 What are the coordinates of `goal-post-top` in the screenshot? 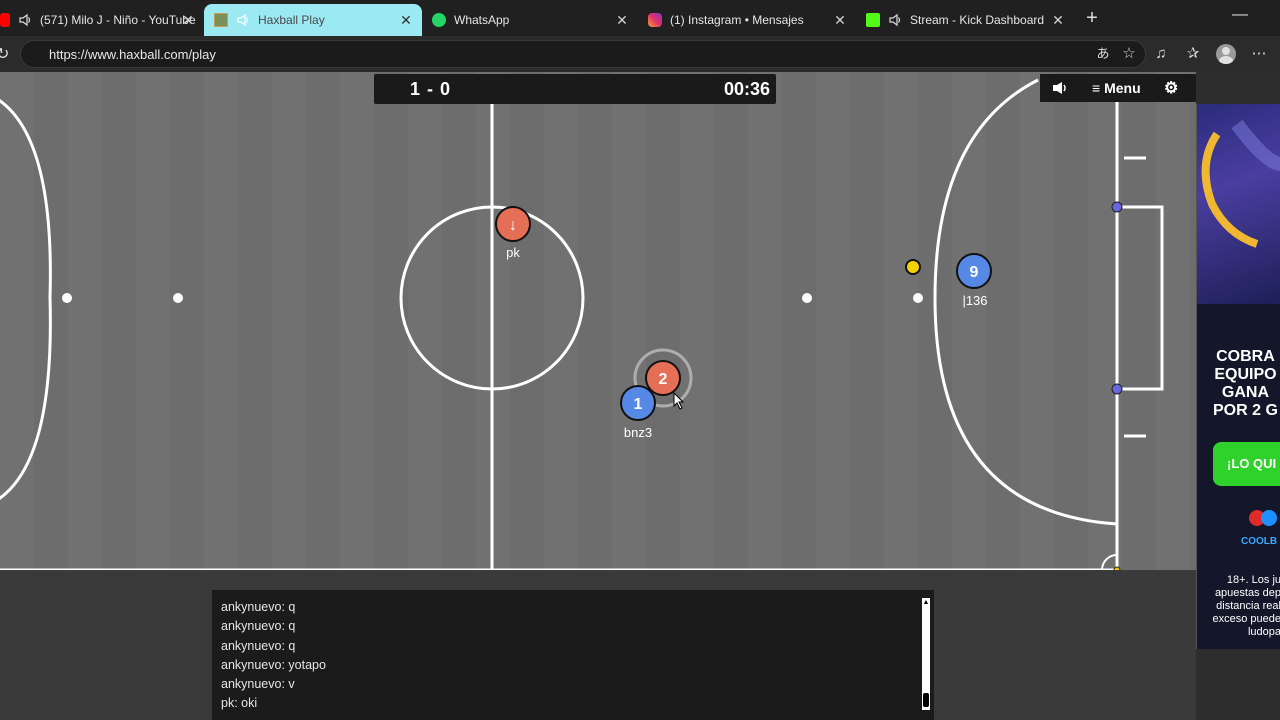 It's located at (1117, 207).